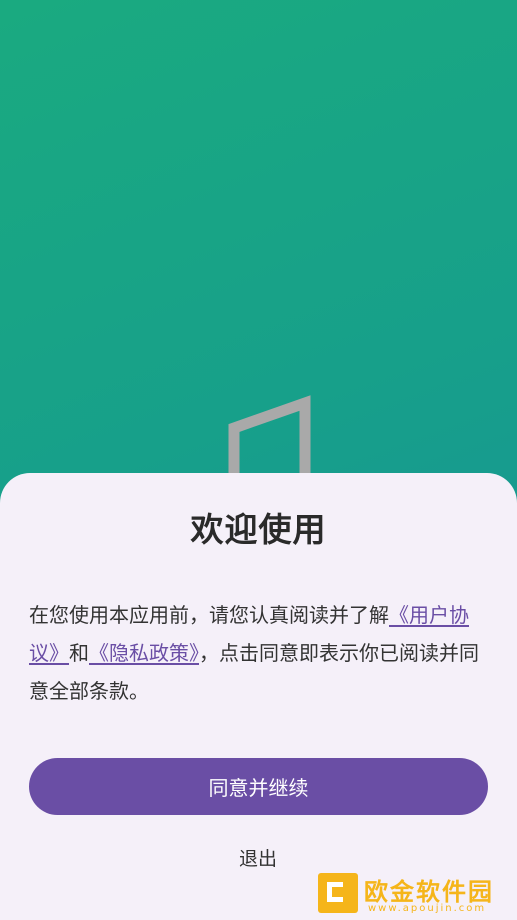  Describe the element at coordinates (144, 653) in the screenshot. I see `privacy-policy-link: 《隐私政策》` at that location.